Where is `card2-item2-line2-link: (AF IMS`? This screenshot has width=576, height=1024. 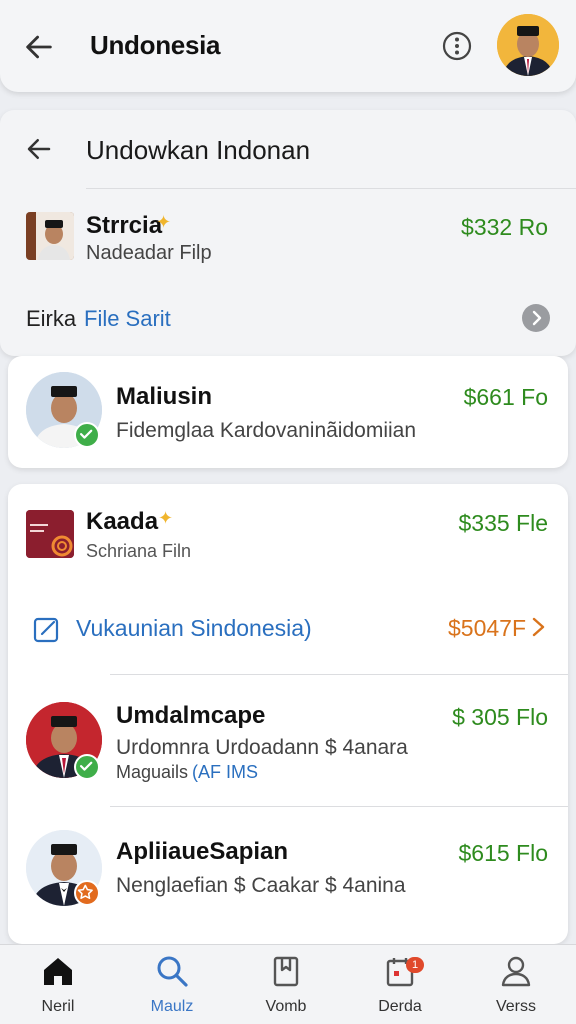 card2-item2-line2-link: (AF IMS is located at coordinates (225, 772).